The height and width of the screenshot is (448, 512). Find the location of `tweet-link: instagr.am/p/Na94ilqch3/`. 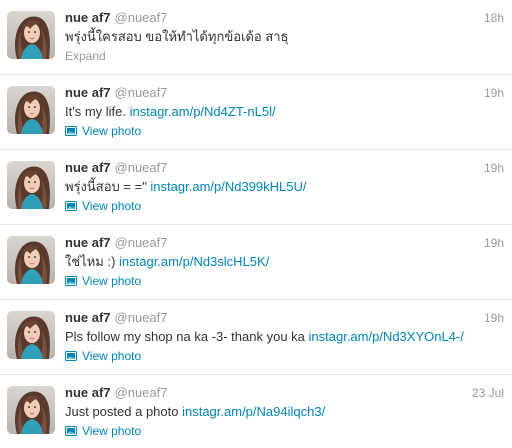

tweet-link: instagr.am/p/Na94ilqch3/ is located at coordinates (253, 411).